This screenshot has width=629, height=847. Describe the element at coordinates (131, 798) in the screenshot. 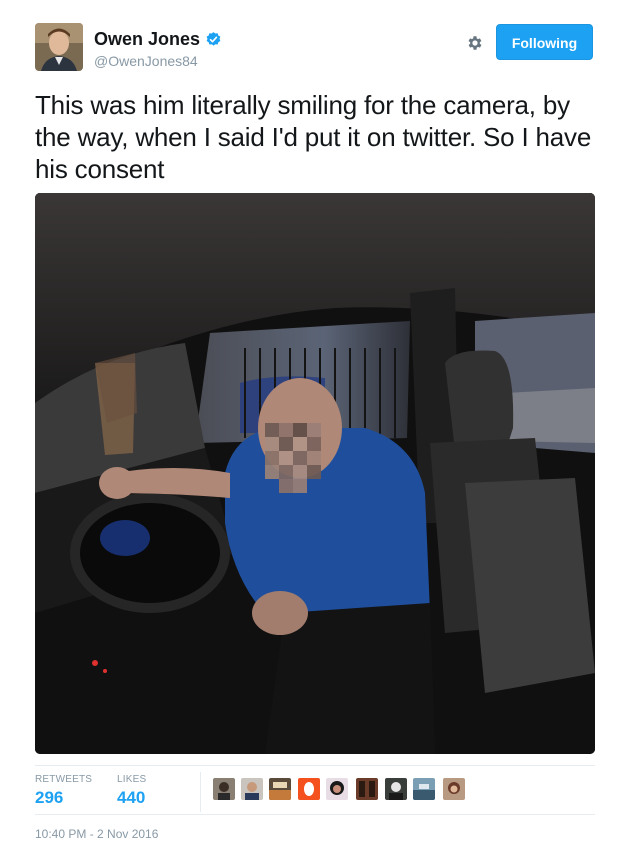

I see `likes-count: 440` at that location.